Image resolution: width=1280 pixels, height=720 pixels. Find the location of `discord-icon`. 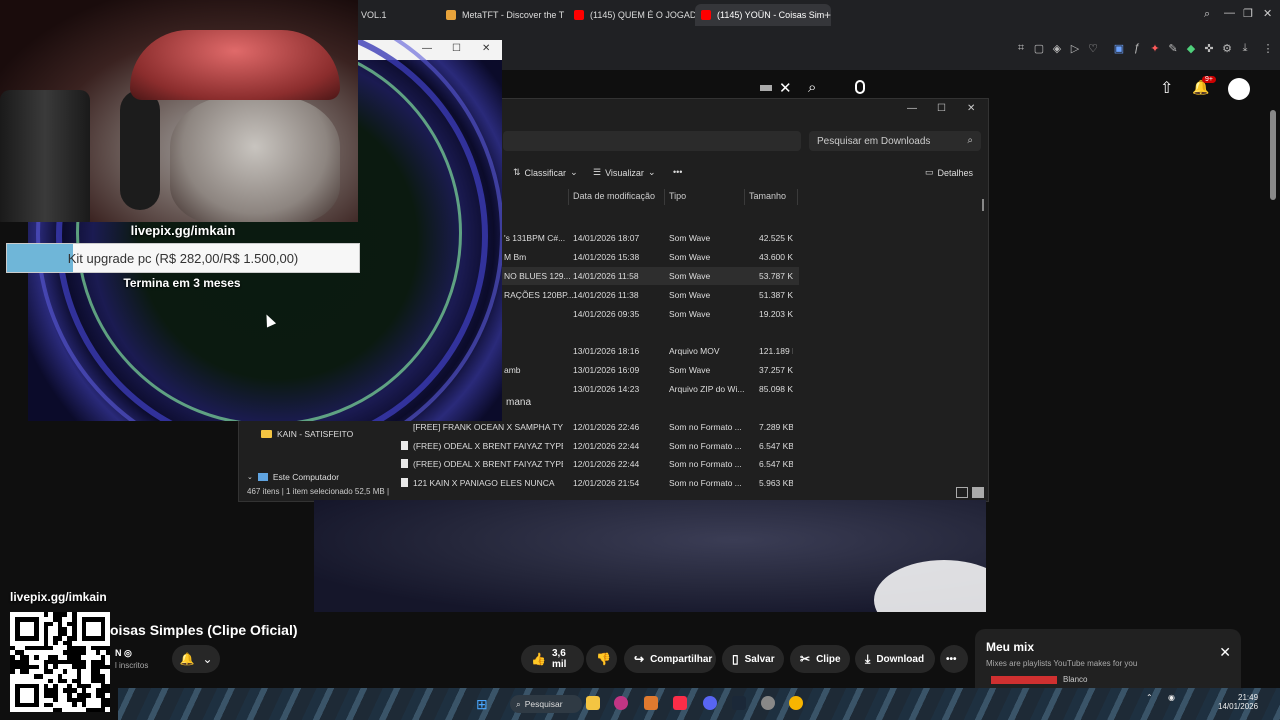

discord-icon is located at coordinates (710, 703).